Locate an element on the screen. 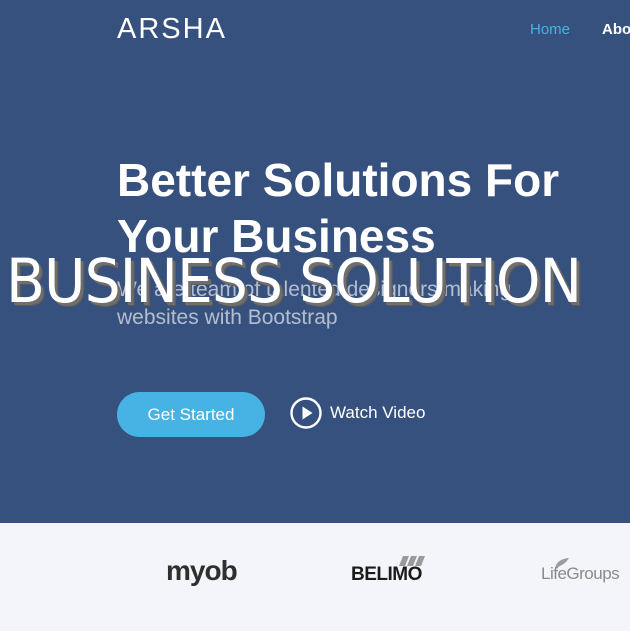 The width and height of the screenshot is (630, 631). main-nav: Home About is located at coordinates (580, 29).